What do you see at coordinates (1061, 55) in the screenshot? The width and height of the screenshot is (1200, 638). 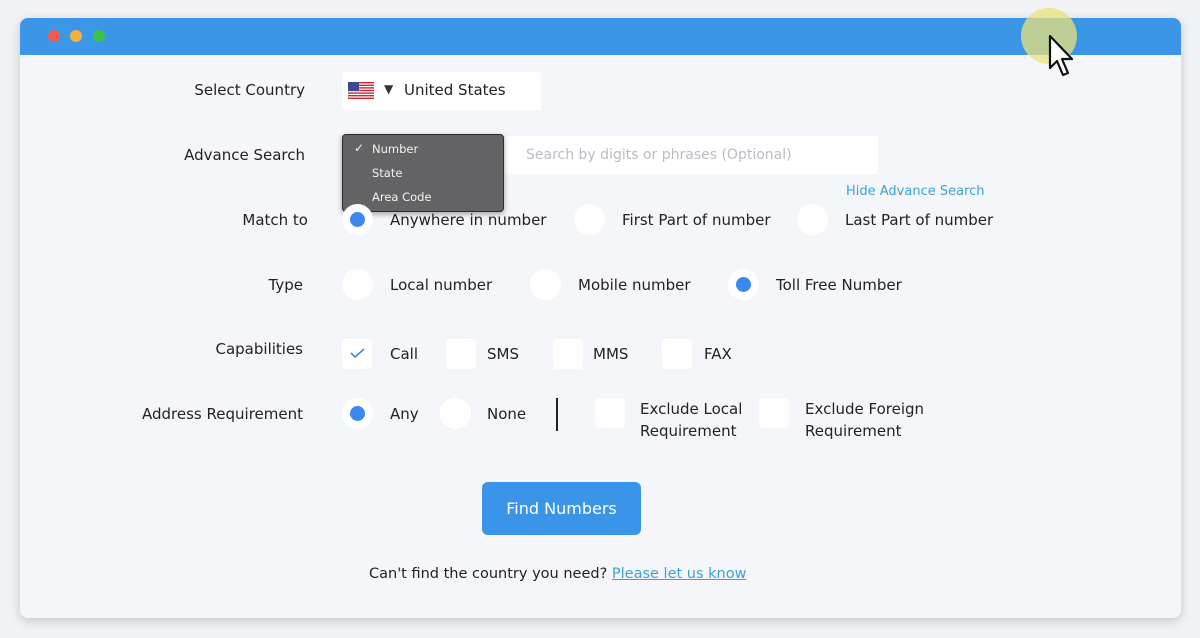 I see `mouse-pointer-icon` at bounding box center [1061, 55].